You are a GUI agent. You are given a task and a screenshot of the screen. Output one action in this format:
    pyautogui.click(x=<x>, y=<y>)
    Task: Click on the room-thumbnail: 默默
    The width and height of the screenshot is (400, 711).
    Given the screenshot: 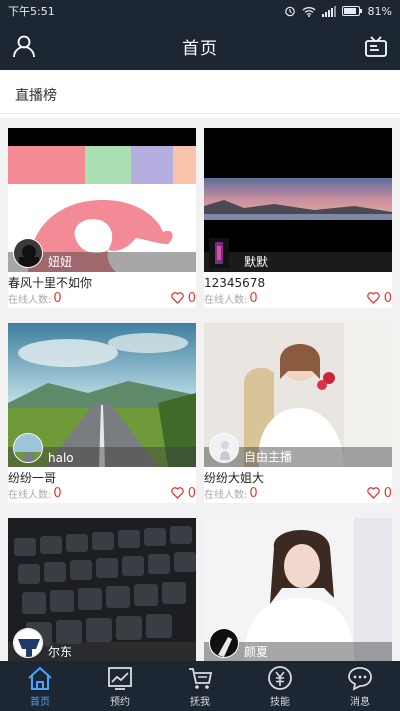 What is the action you would take?
    pyautogui.click(x=298, y=200)
    